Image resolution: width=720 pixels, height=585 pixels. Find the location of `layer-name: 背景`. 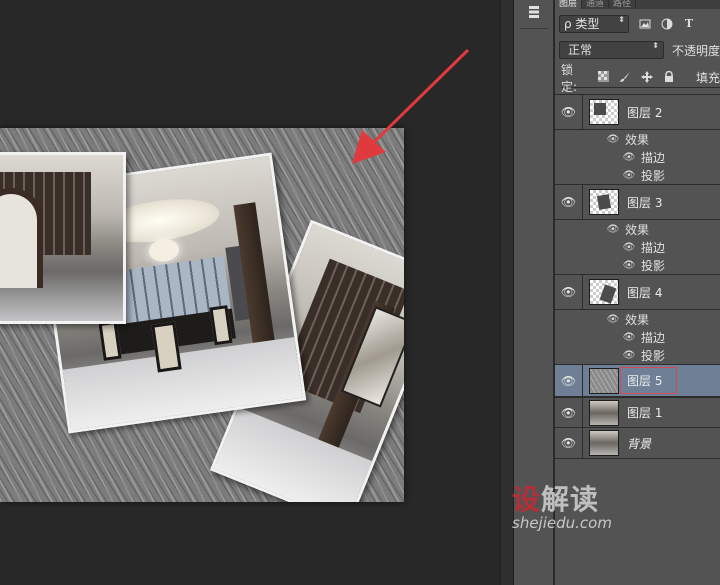

layer-name: 背景 is located at coordinates (639, 443).